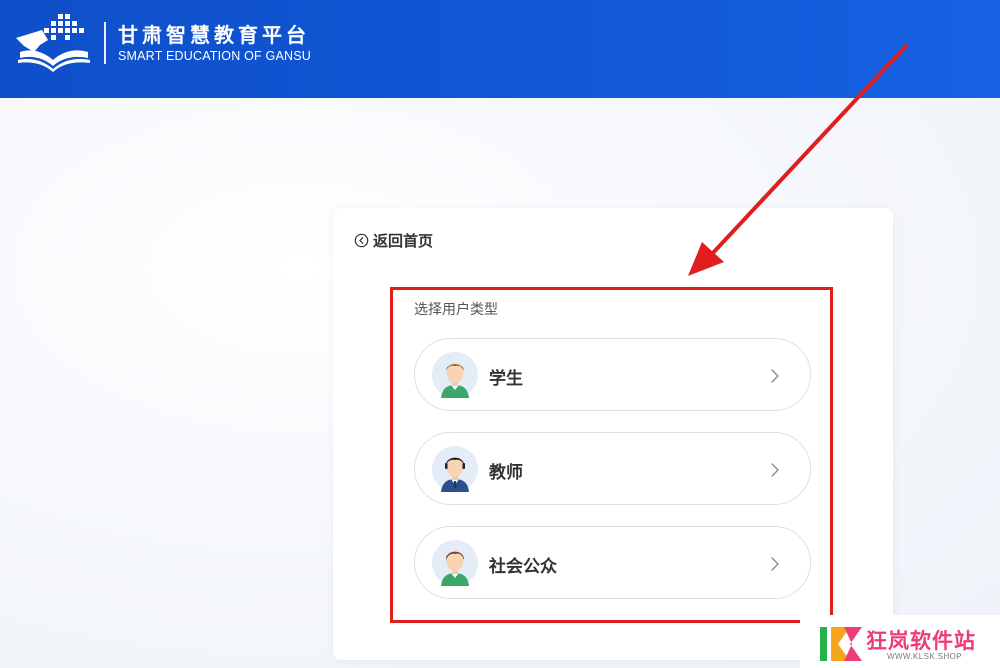 The image size is (1000, 668). Describe the element at coordinates (456, 310) in the screenshot. I see `section-title: 选择用户类型` at that location.